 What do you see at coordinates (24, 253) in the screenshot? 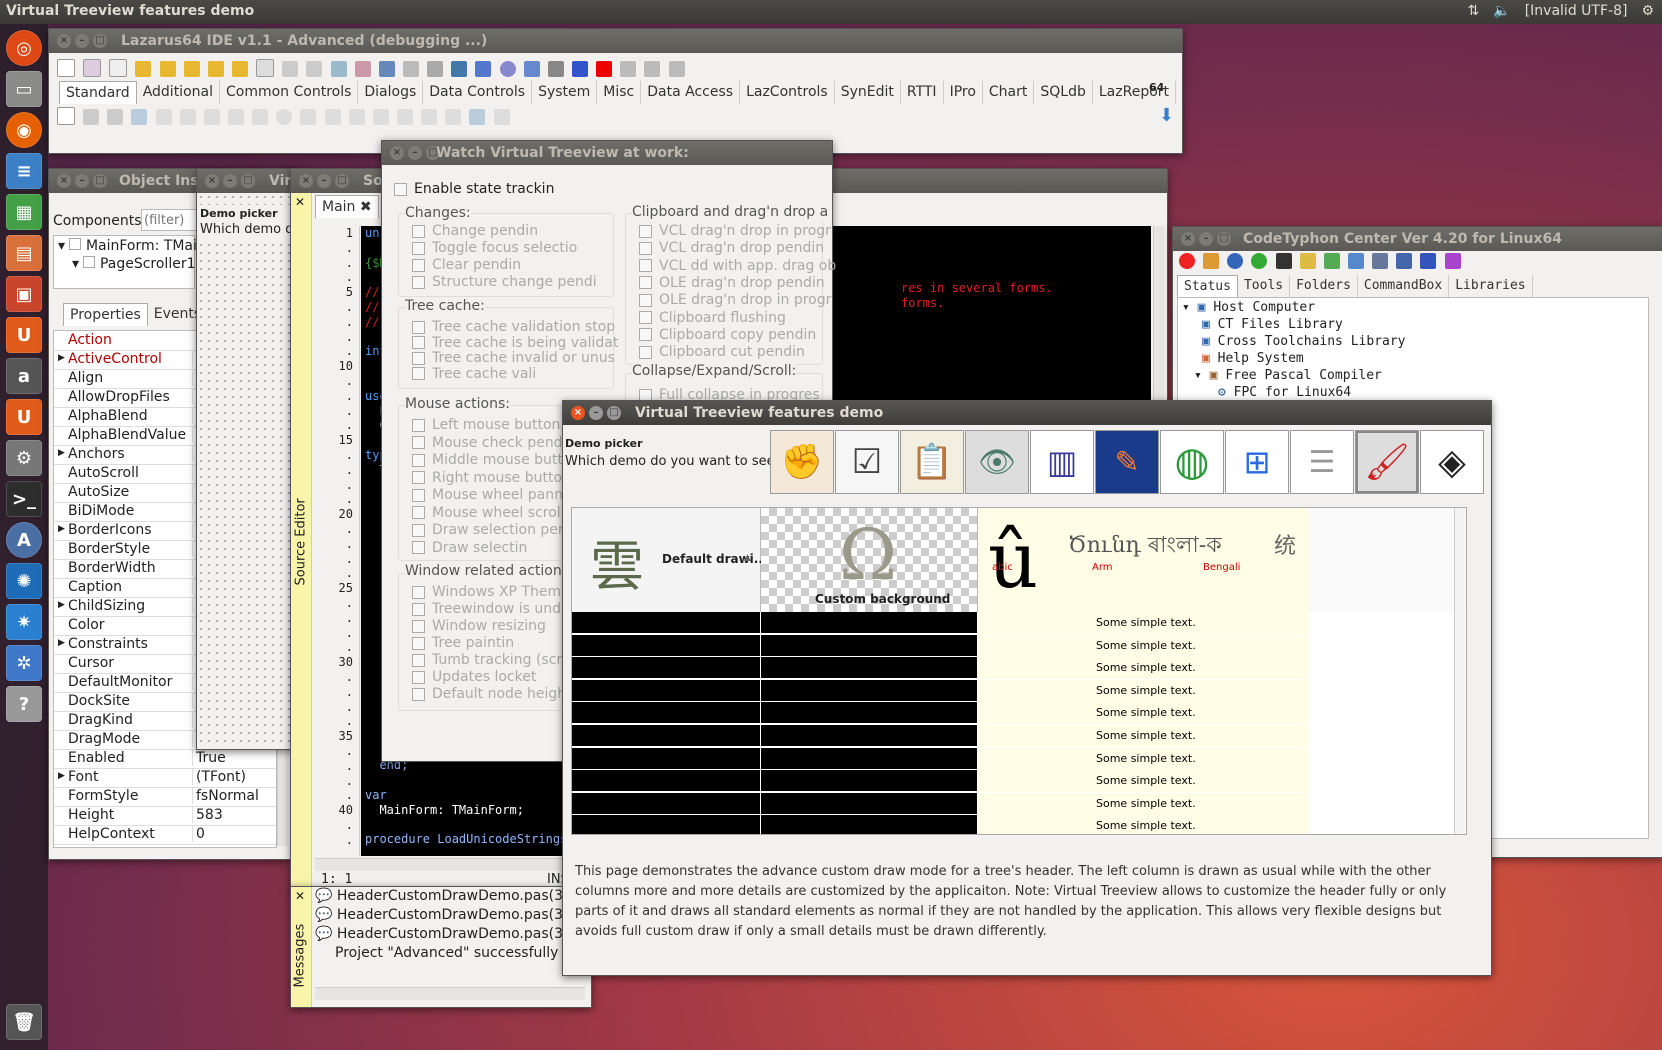
I see `impress-icon: ▤` at bounding box center [24, 253].